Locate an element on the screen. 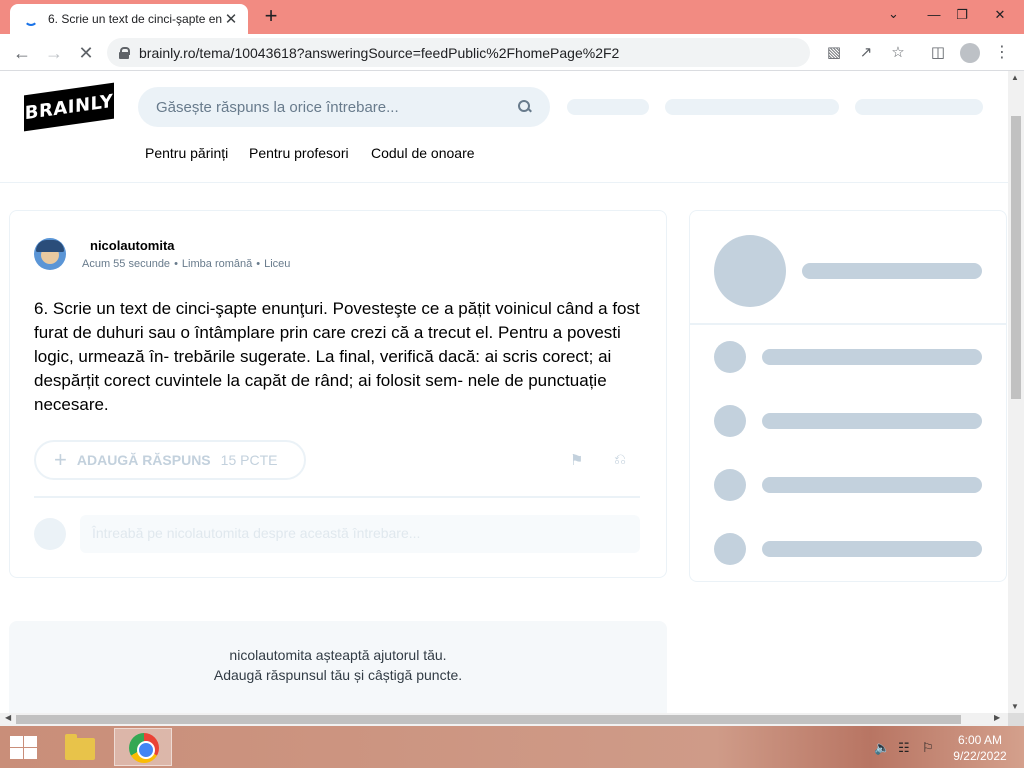 Image resolution: width=1024 pixels, height=768 pixels. plus-icon: + is located at coordinates (60, 459).